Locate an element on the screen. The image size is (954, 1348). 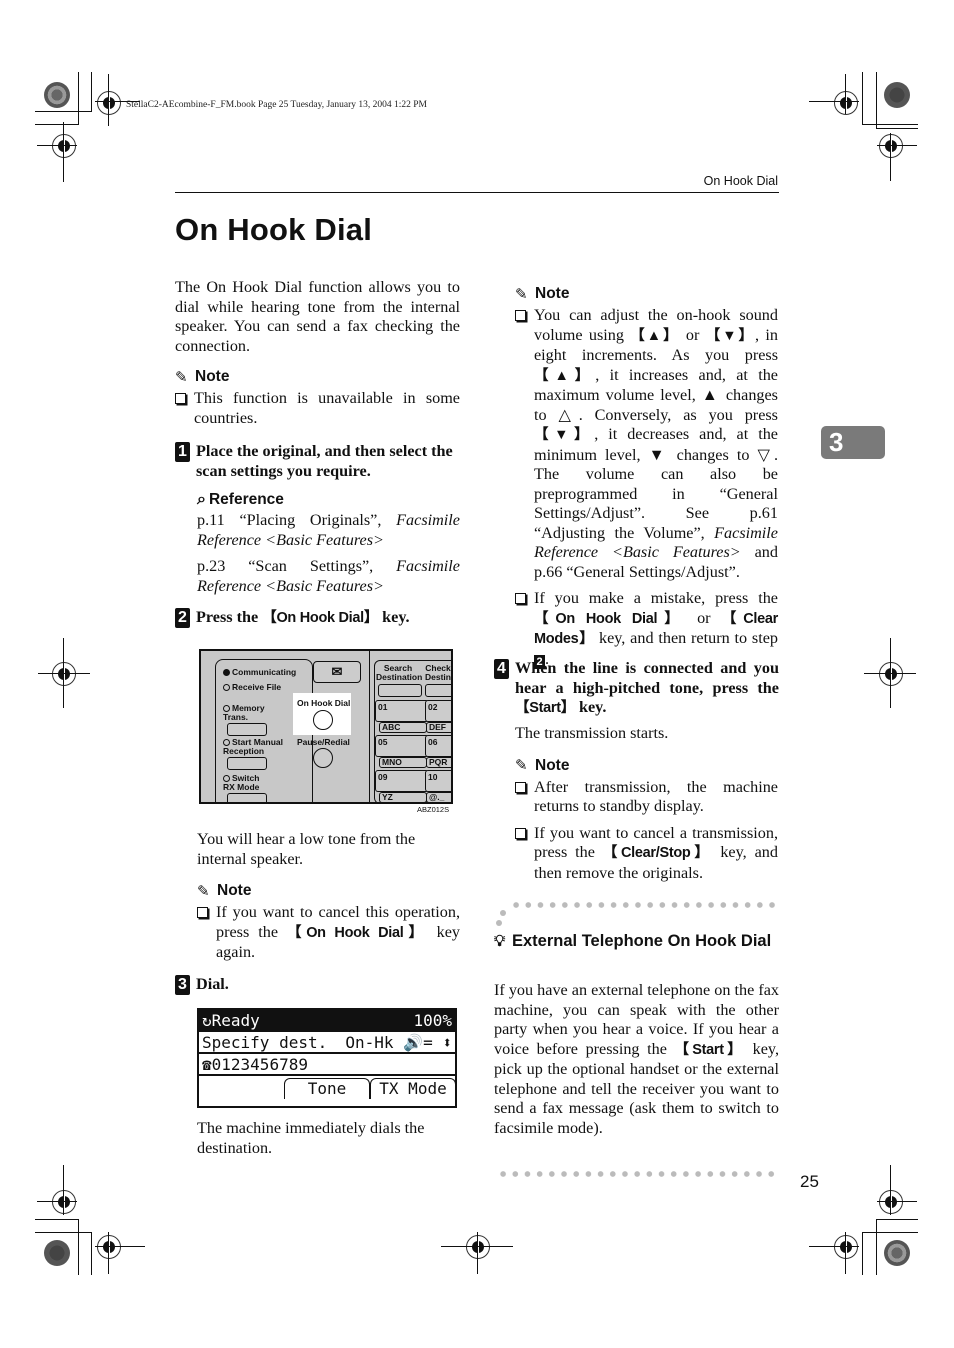
magnifier-icon: ⌕ is located at coordinates (201, 499).